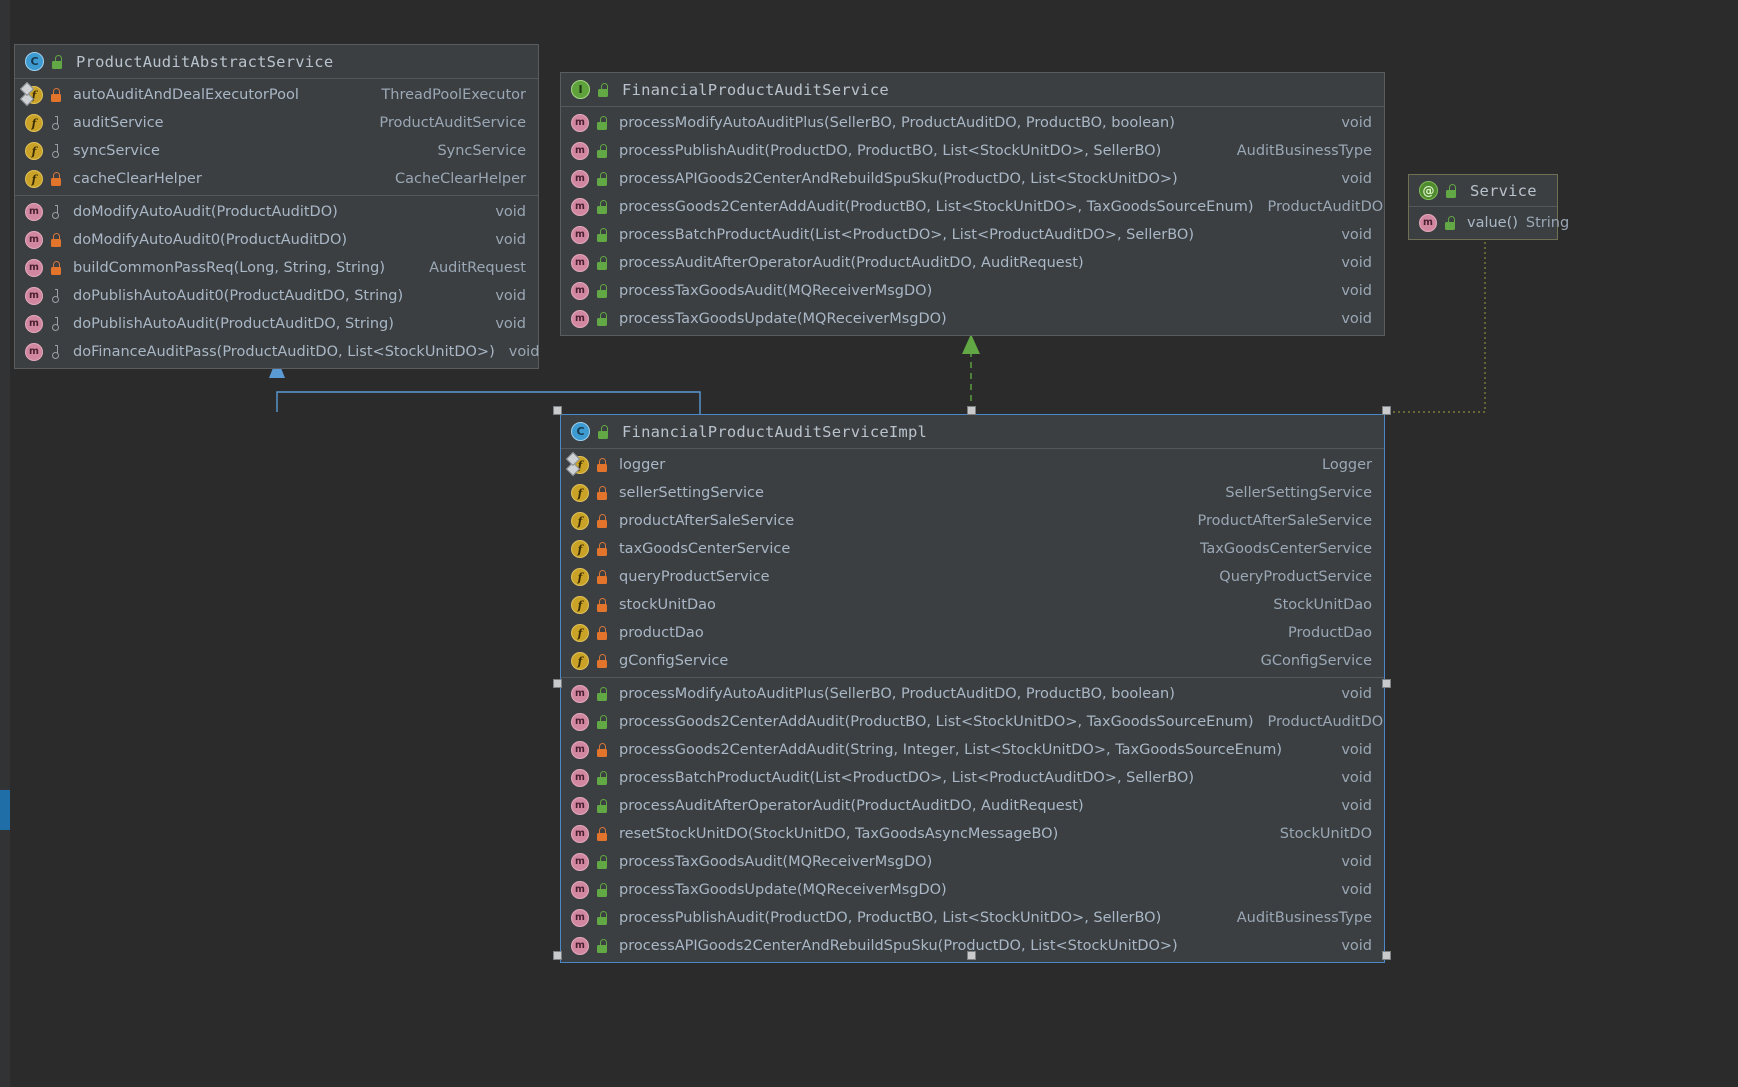  I want to click on member-row: f queryProductService QueryProductService, so click(972, 577).